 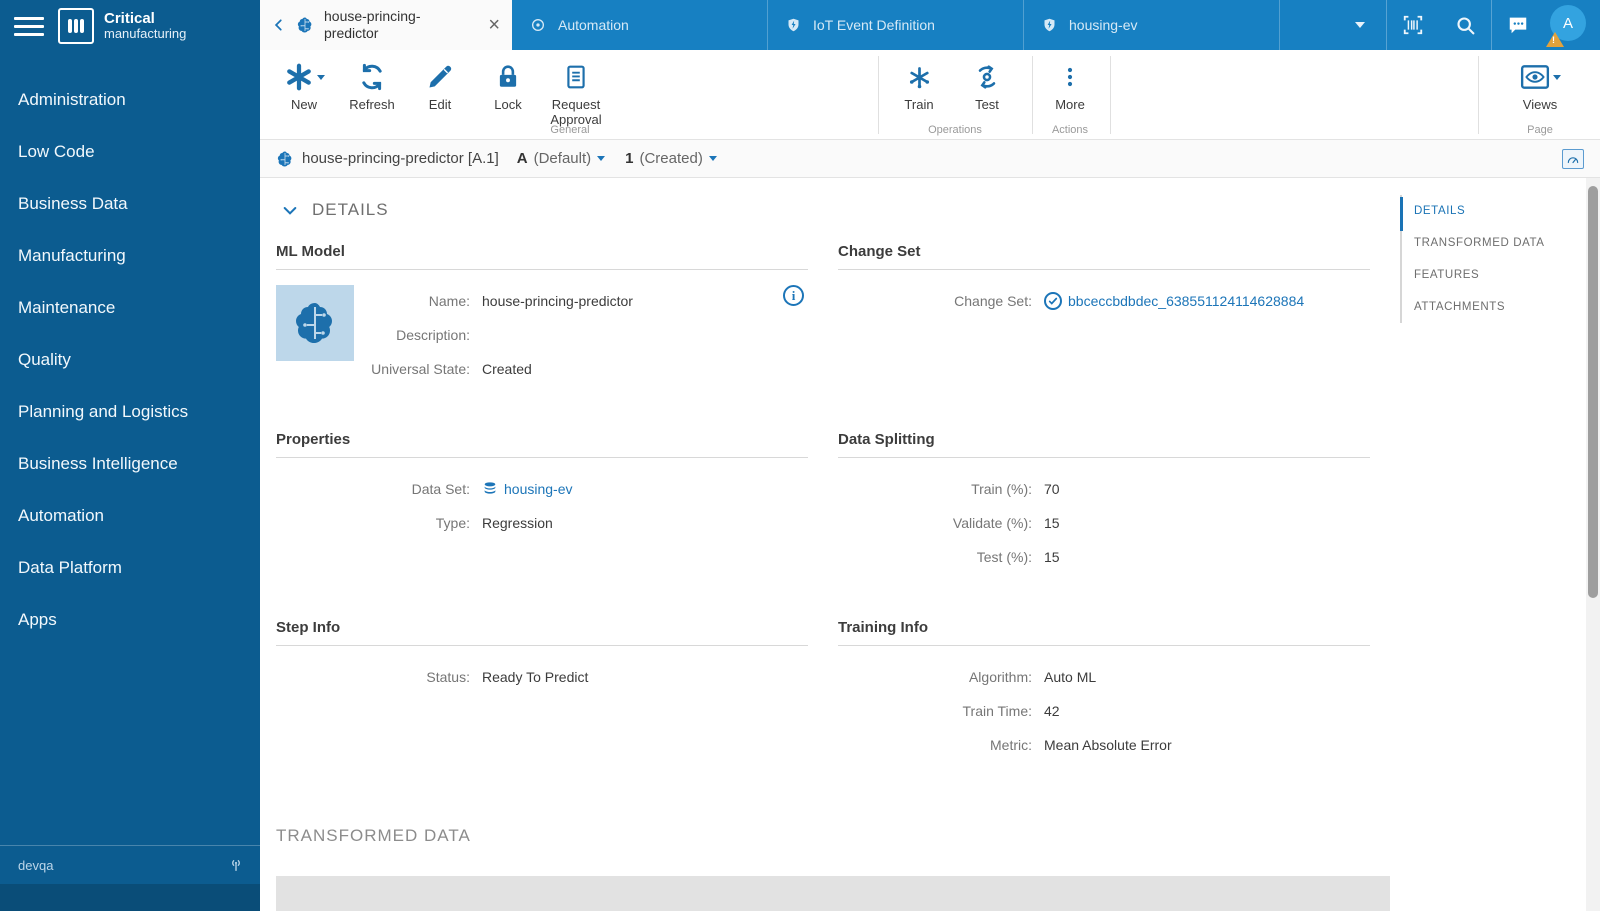 I want to click on train-button: Train, so click(x=919, y=81).